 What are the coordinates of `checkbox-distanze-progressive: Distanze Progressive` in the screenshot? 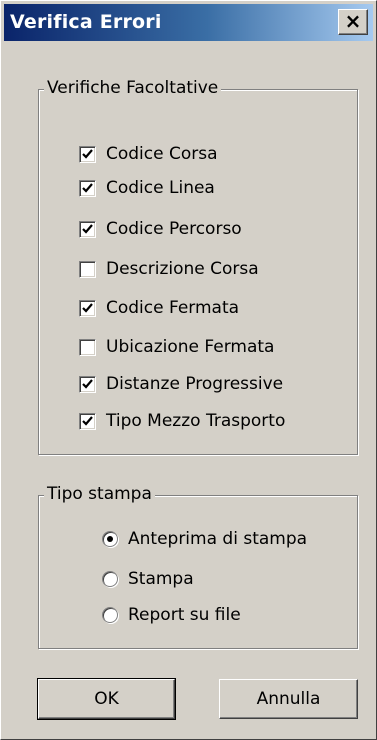 It's located at (181, 384).